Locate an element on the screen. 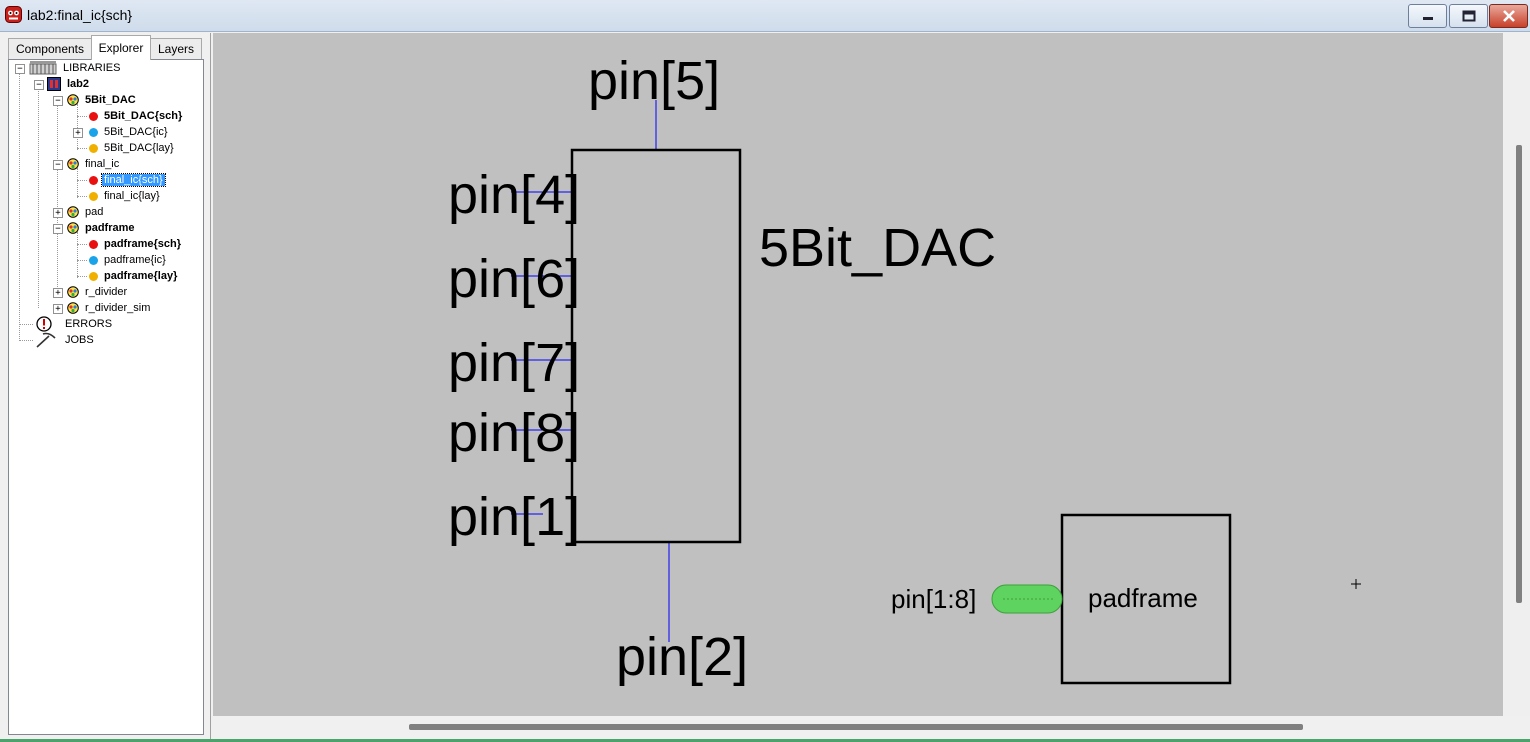  tree-node-5bit-dac-ic: 5Bit_DAC{ic} is located at coordinates (129, 132).